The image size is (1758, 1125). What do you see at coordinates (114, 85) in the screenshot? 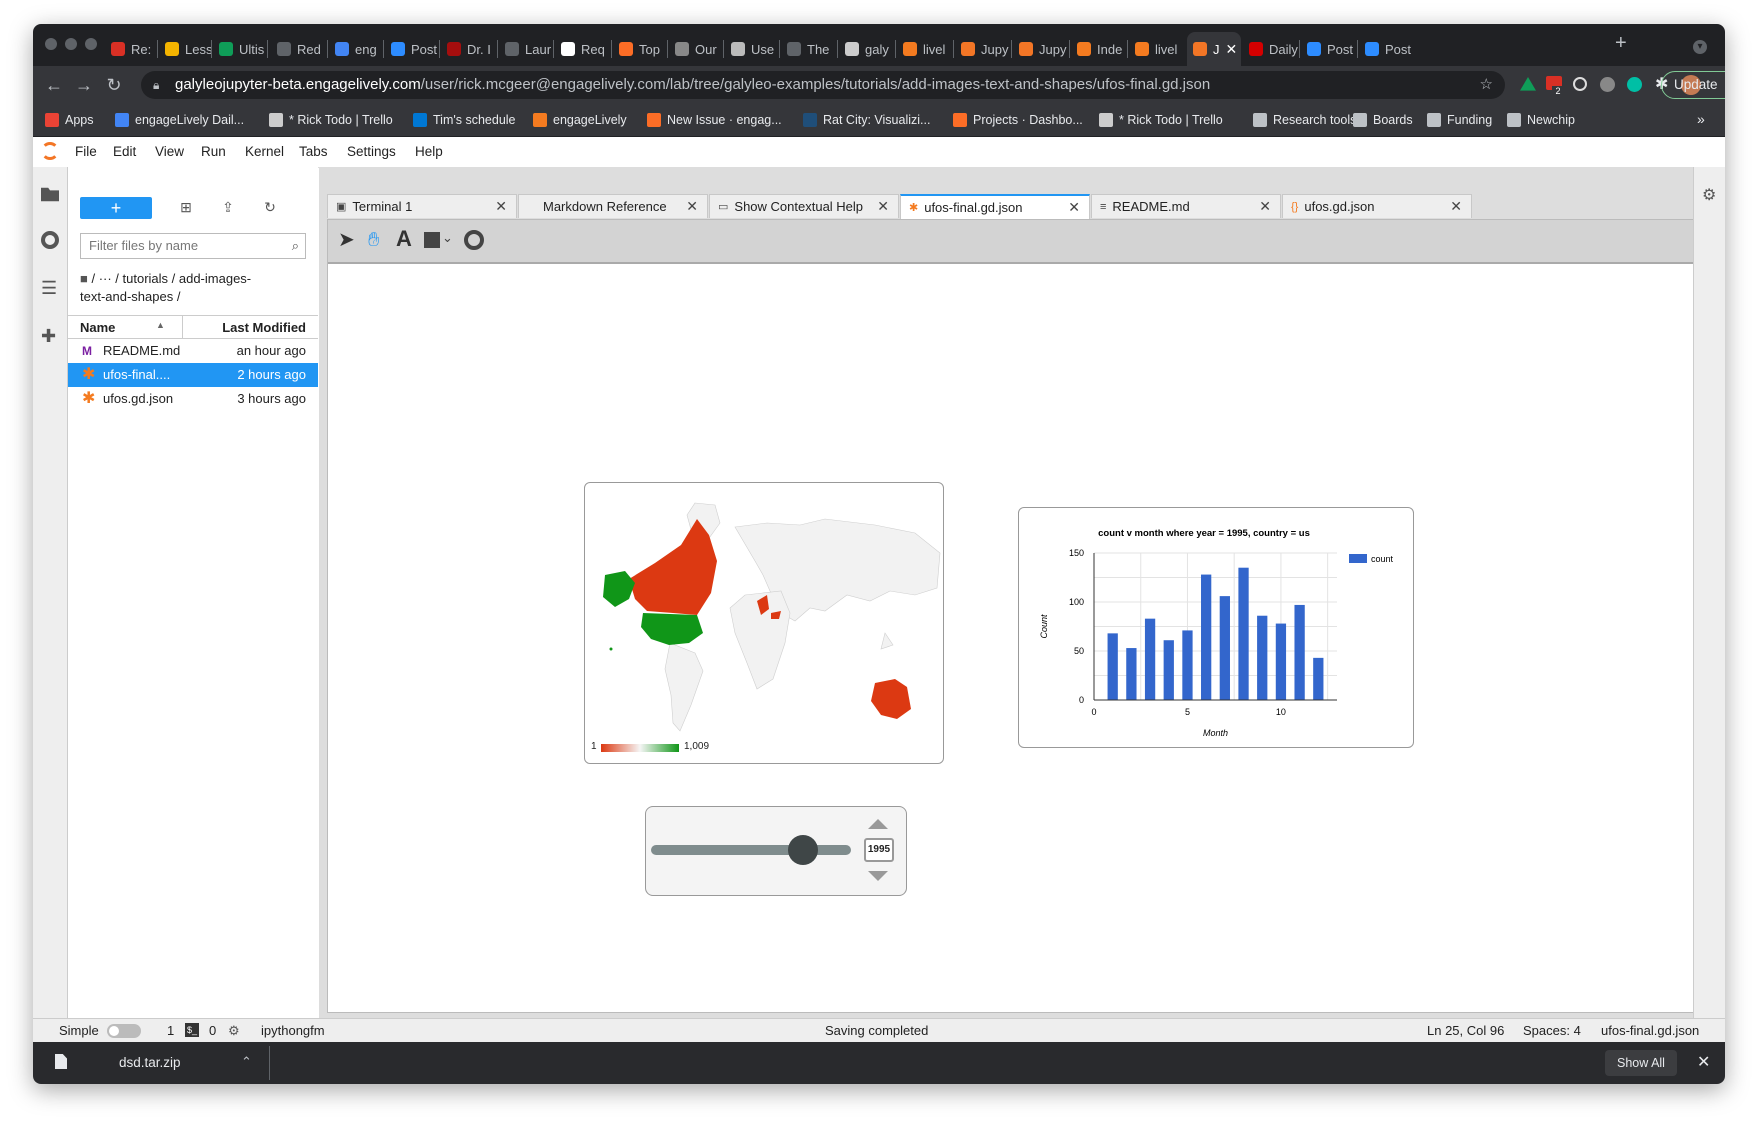
I see `reload-icon: ↻` at bounding box center [114, 85].